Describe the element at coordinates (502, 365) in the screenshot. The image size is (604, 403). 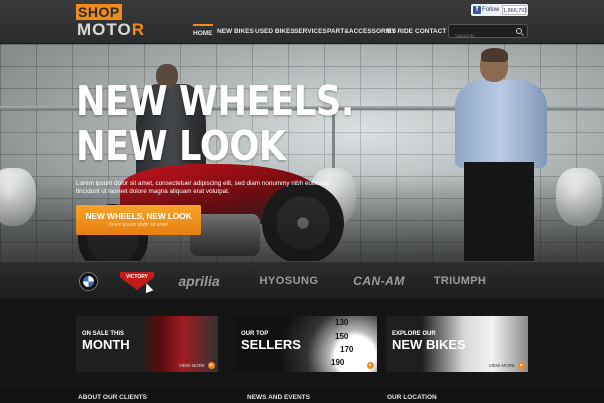
I see `card-new-bikes-view-more: VIEW MORE` at that location.